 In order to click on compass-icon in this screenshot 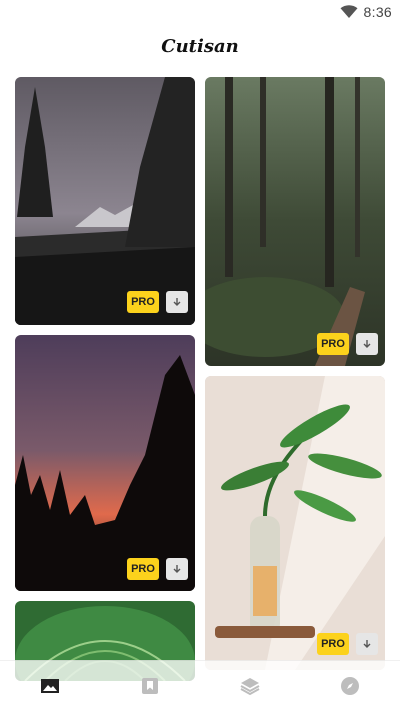, I will do `click(350, 686)`.